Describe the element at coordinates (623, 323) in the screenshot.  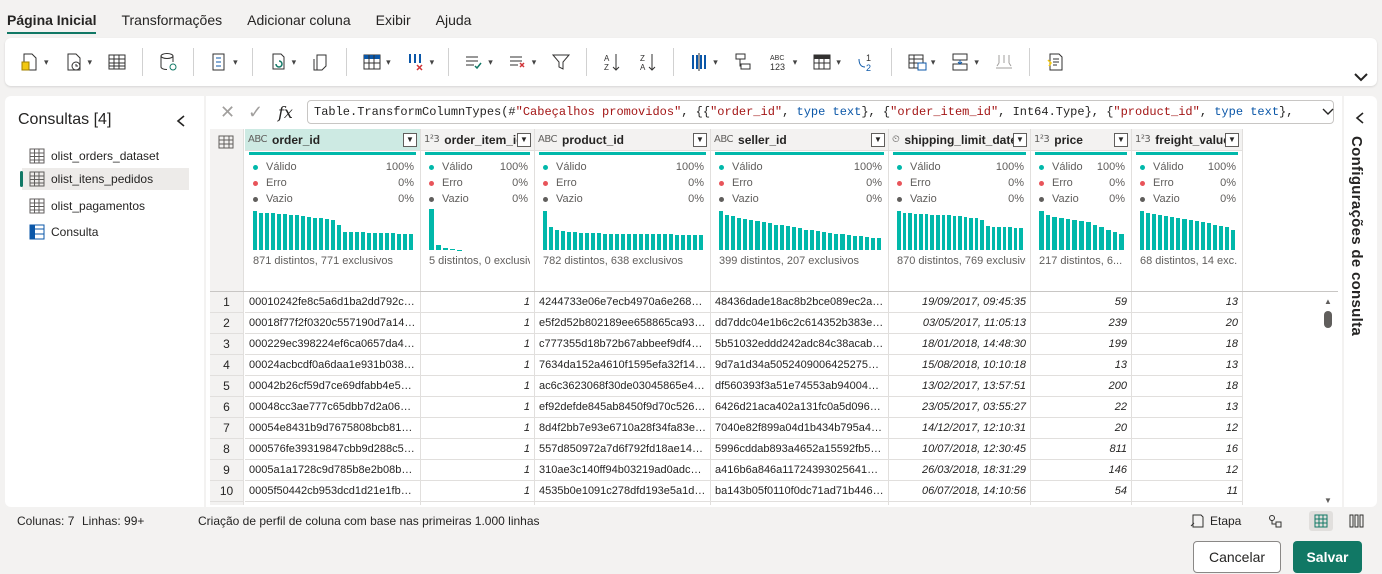
I see `table-cell: e5f2d52b802189ee658865ca93d83a8f` at that location.